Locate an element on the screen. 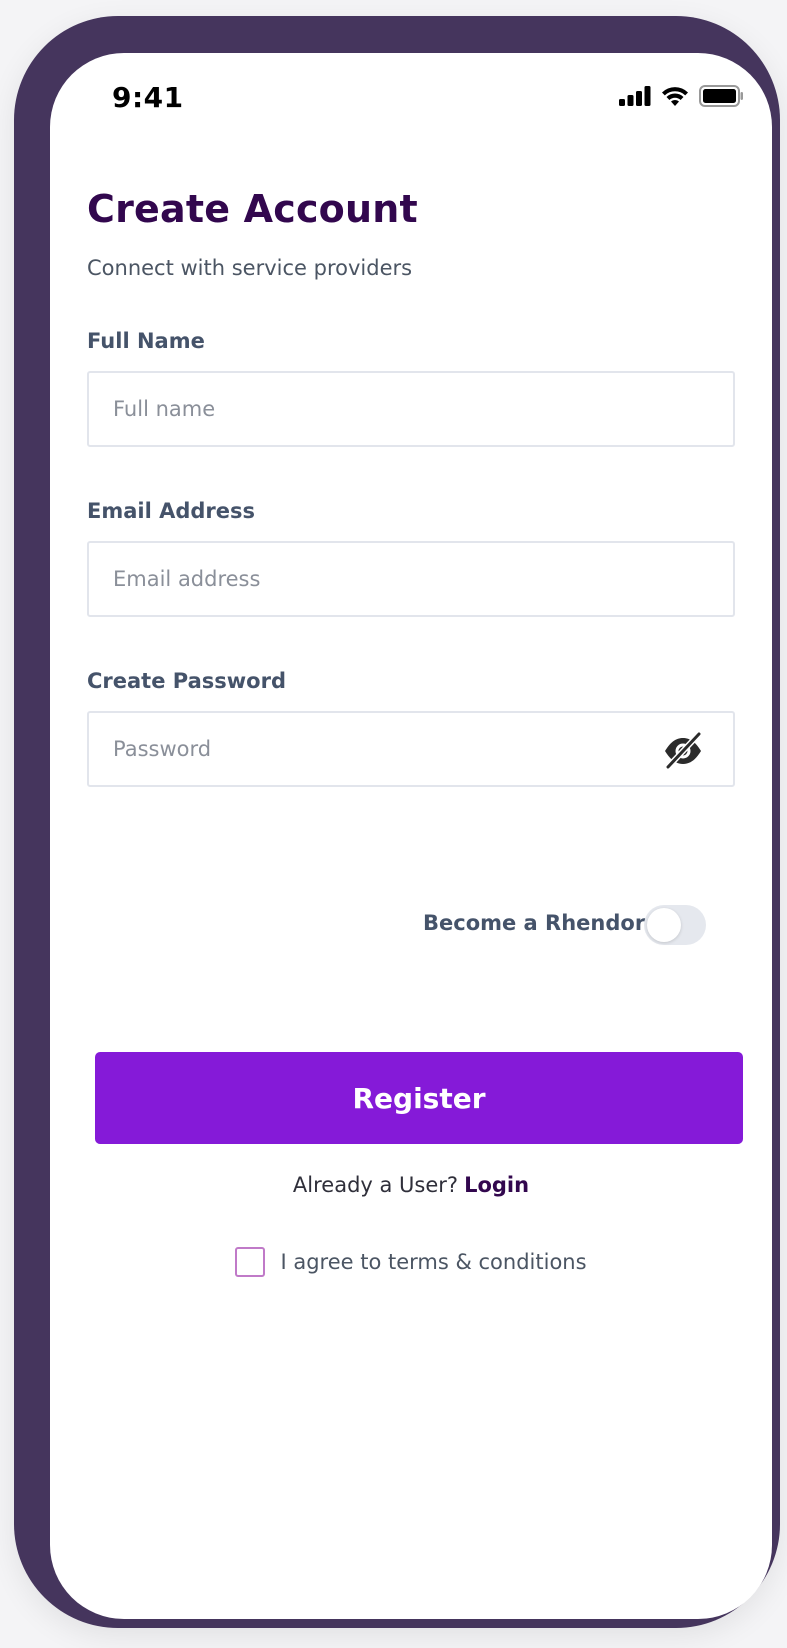 Image resolution: width=787 pixels, height=1648 pixels. status-icons is located at coordinates (681, 96).